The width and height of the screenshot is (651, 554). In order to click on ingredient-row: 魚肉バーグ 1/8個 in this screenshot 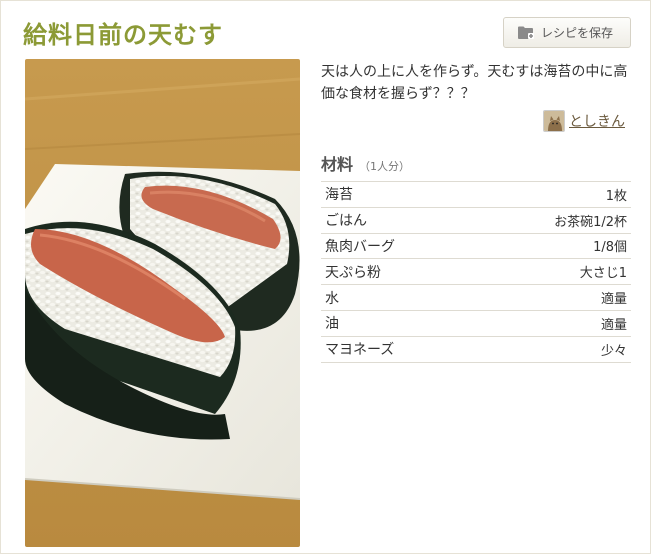, I will do `click(476, 247)`.